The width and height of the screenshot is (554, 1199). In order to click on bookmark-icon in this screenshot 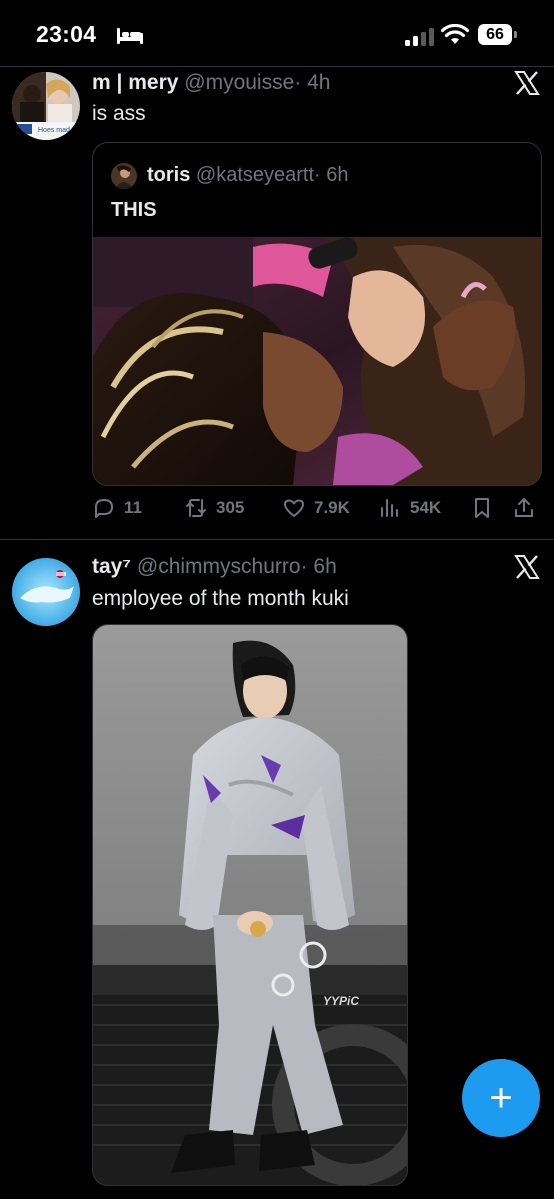, I will do `click(482, 508)`.